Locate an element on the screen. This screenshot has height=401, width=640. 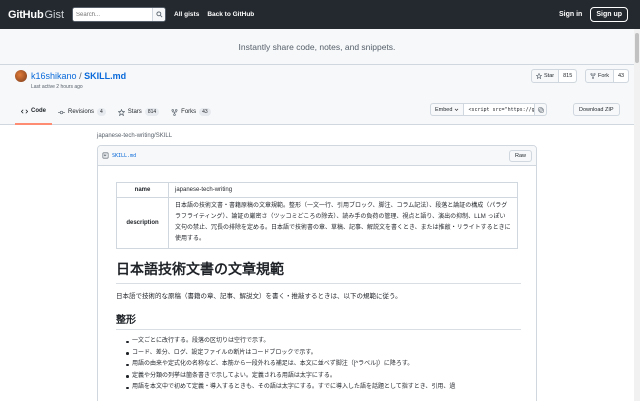
page-scrollbar is located at coordinates (637, 215).